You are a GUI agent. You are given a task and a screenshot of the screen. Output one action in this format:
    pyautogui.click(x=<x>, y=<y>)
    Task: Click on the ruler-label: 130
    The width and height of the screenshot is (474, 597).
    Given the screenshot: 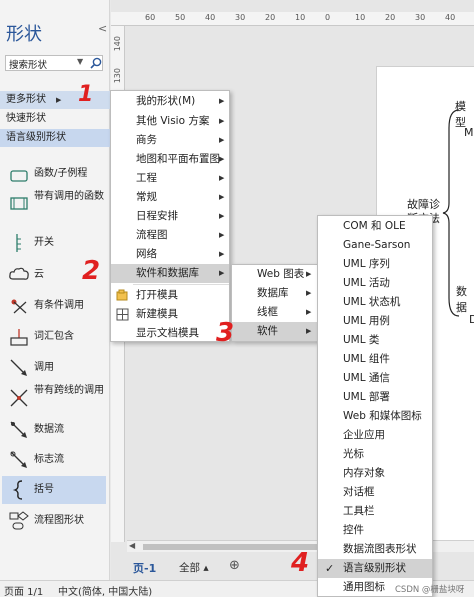 What is the action you would take?
    pyautogui.click(x=117, y=76)
    